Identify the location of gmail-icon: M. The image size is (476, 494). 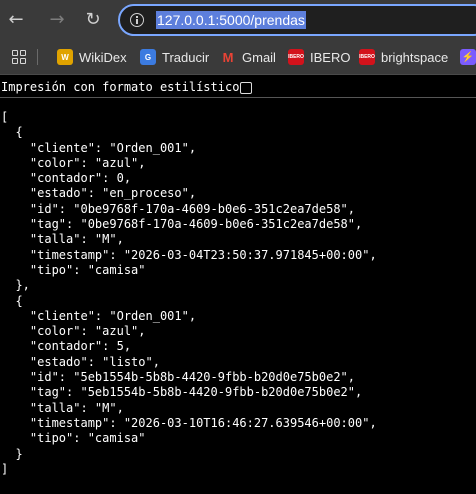
(228, 57).